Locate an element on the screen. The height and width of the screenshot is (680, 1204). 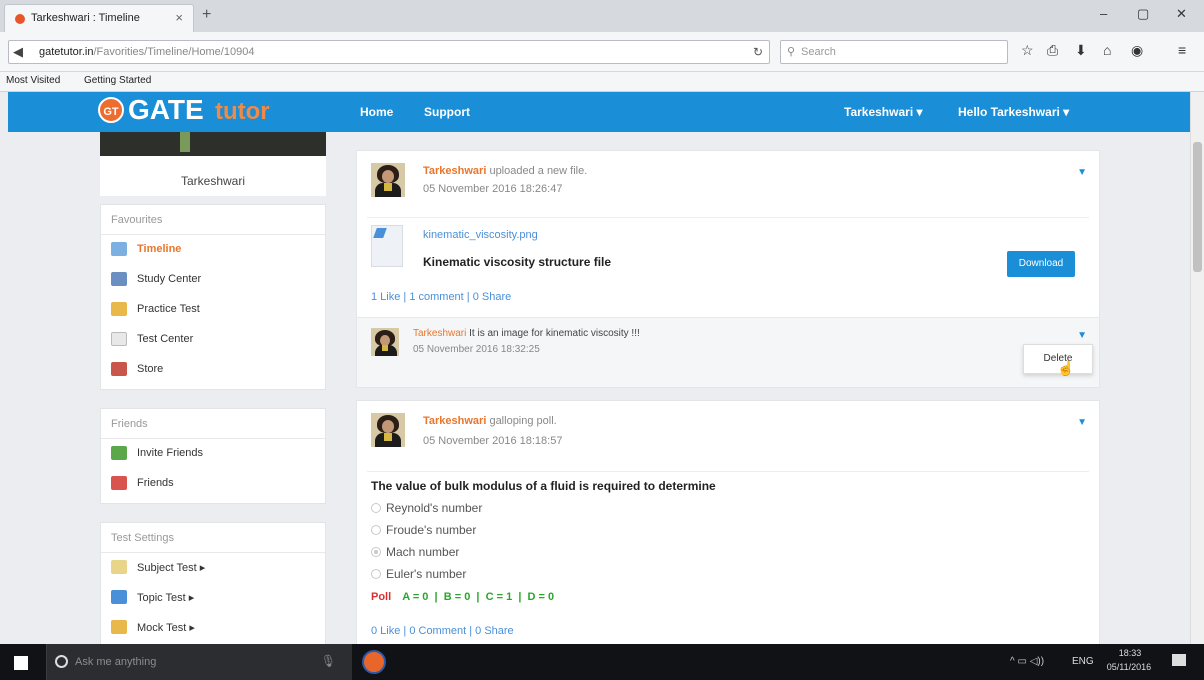
comment-author-link: Tarkeshwari is located at coordinates (439, 333).